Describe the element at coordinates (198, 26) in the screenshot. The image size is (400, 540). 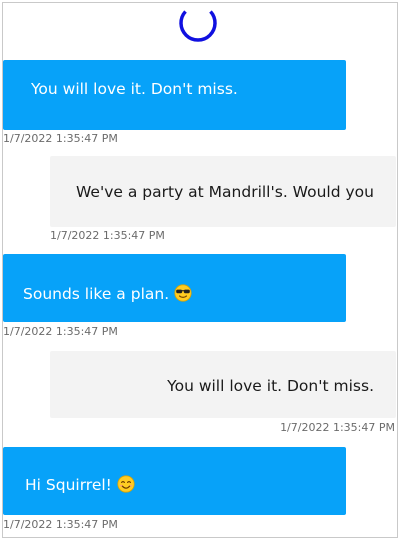
I see `loading-spinner-icon` at that location.